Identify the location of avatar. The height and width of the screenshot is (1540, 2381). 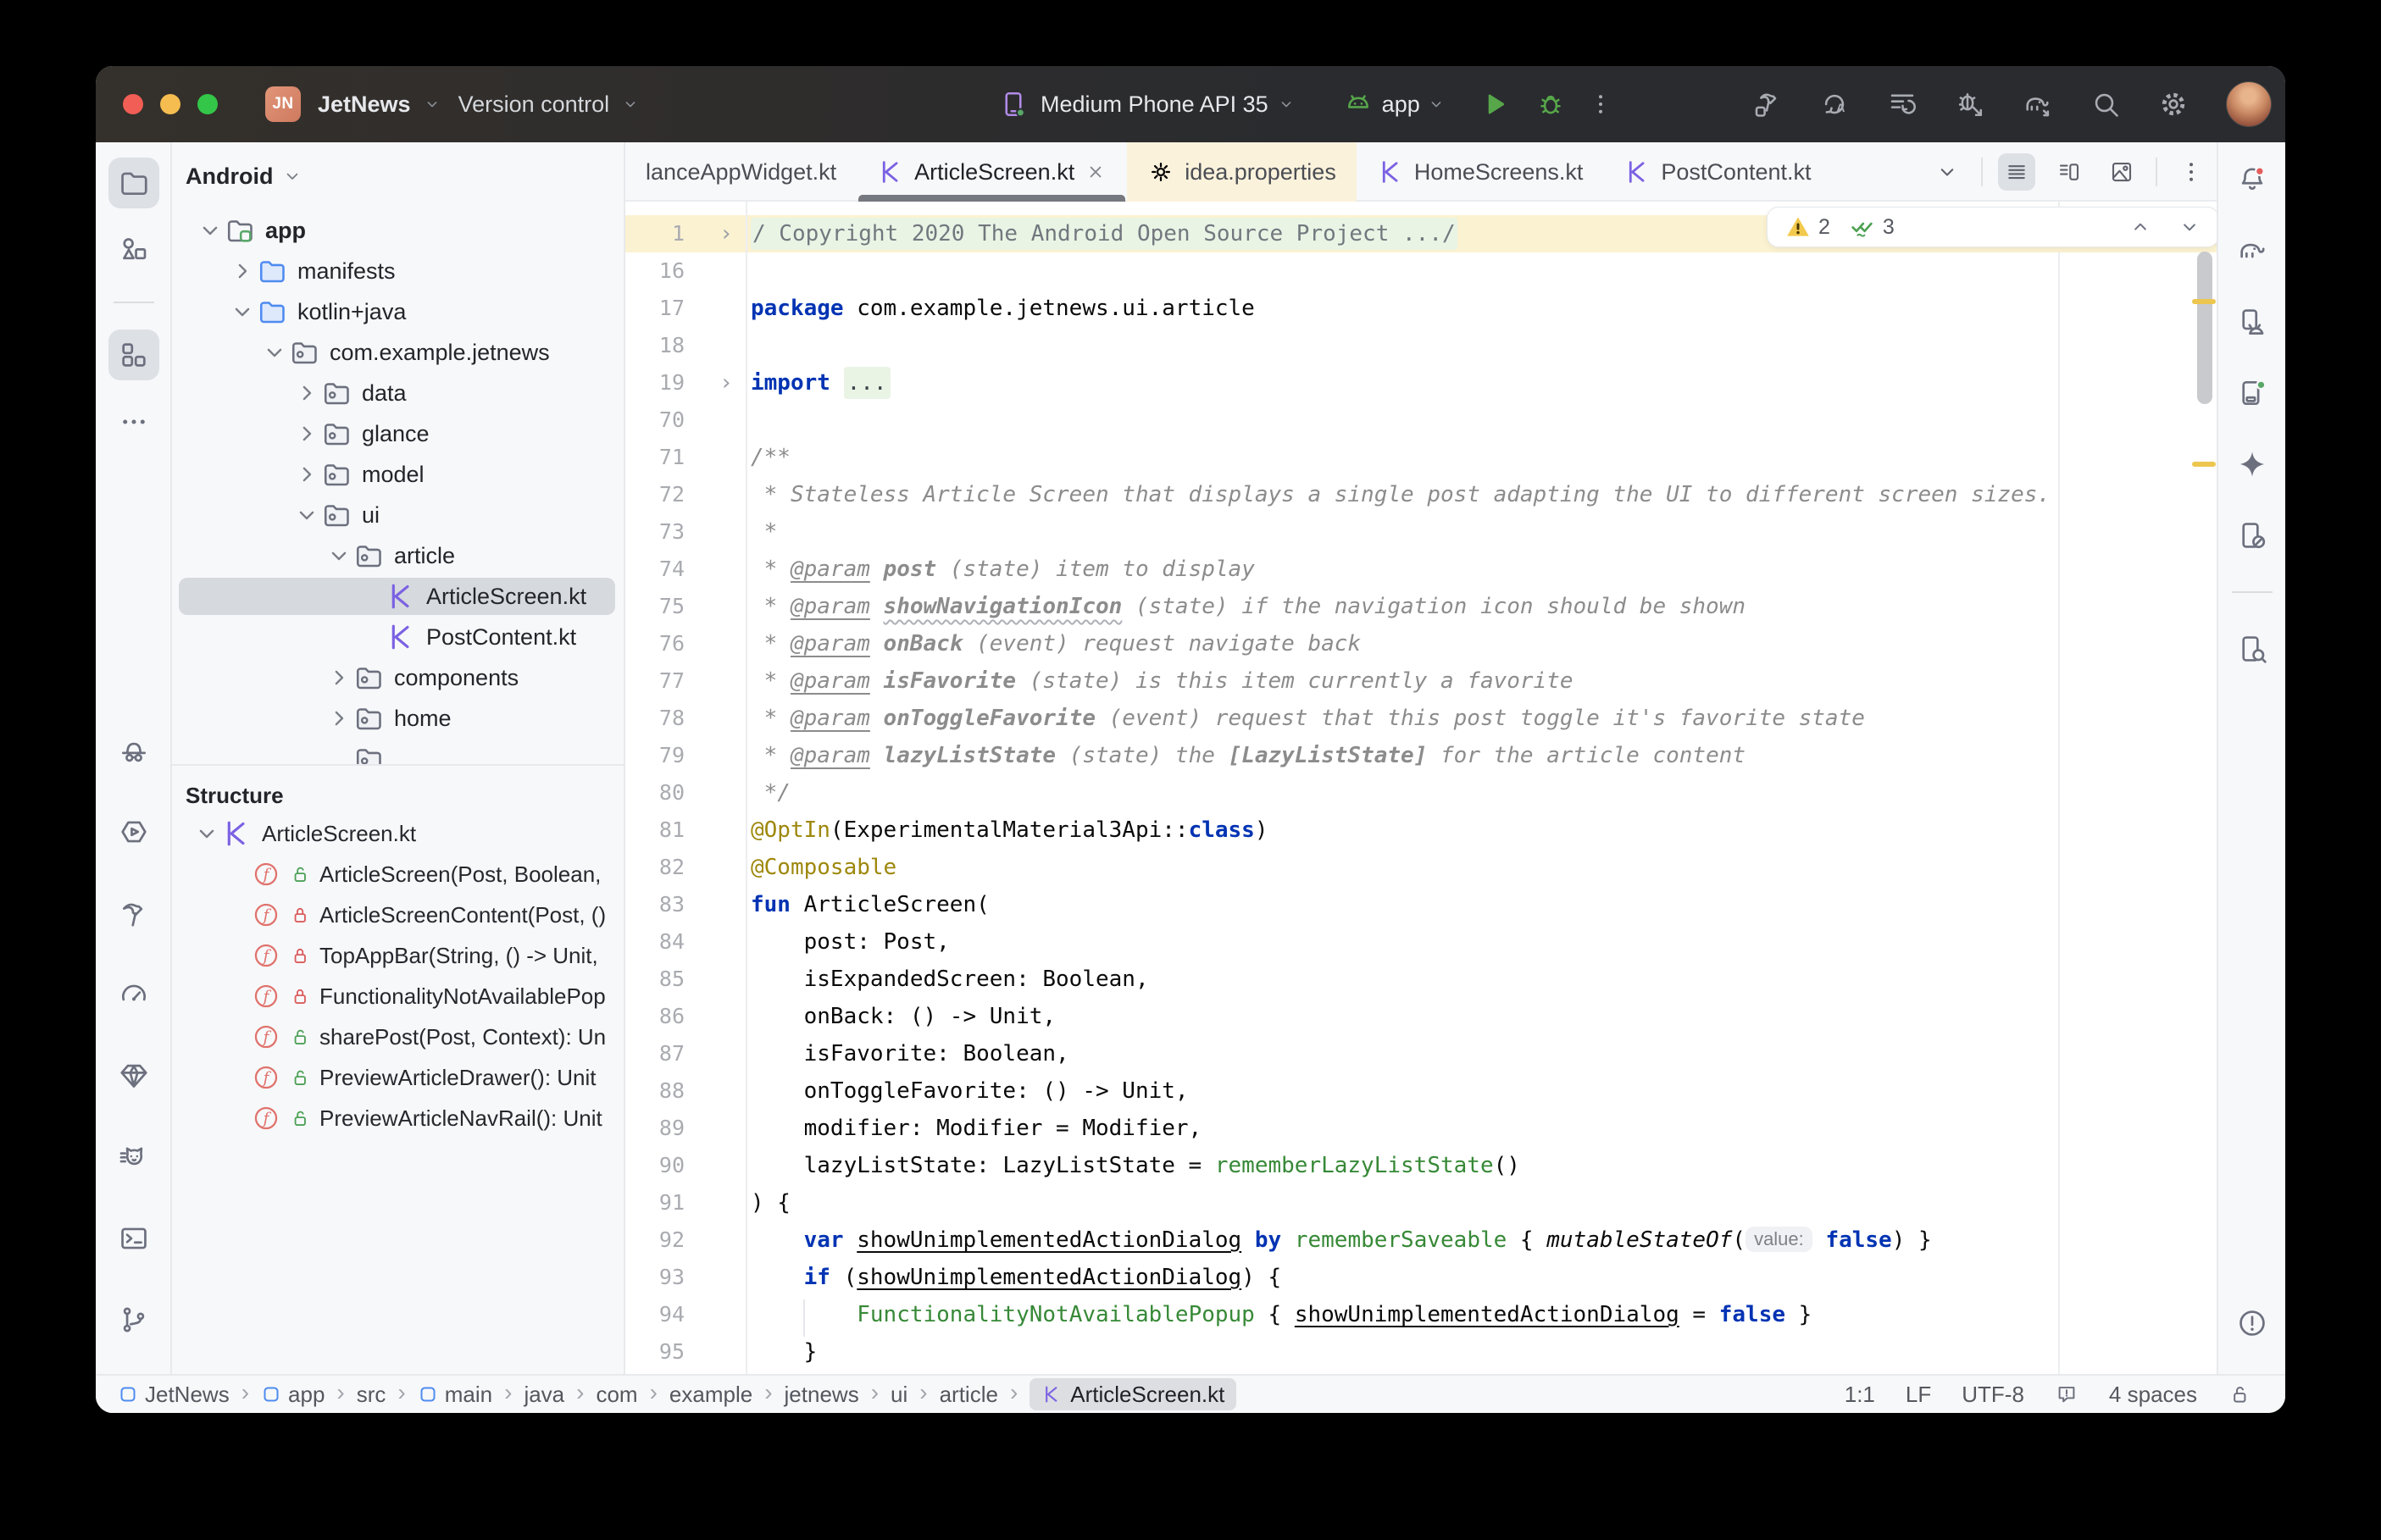
(2249, 104).